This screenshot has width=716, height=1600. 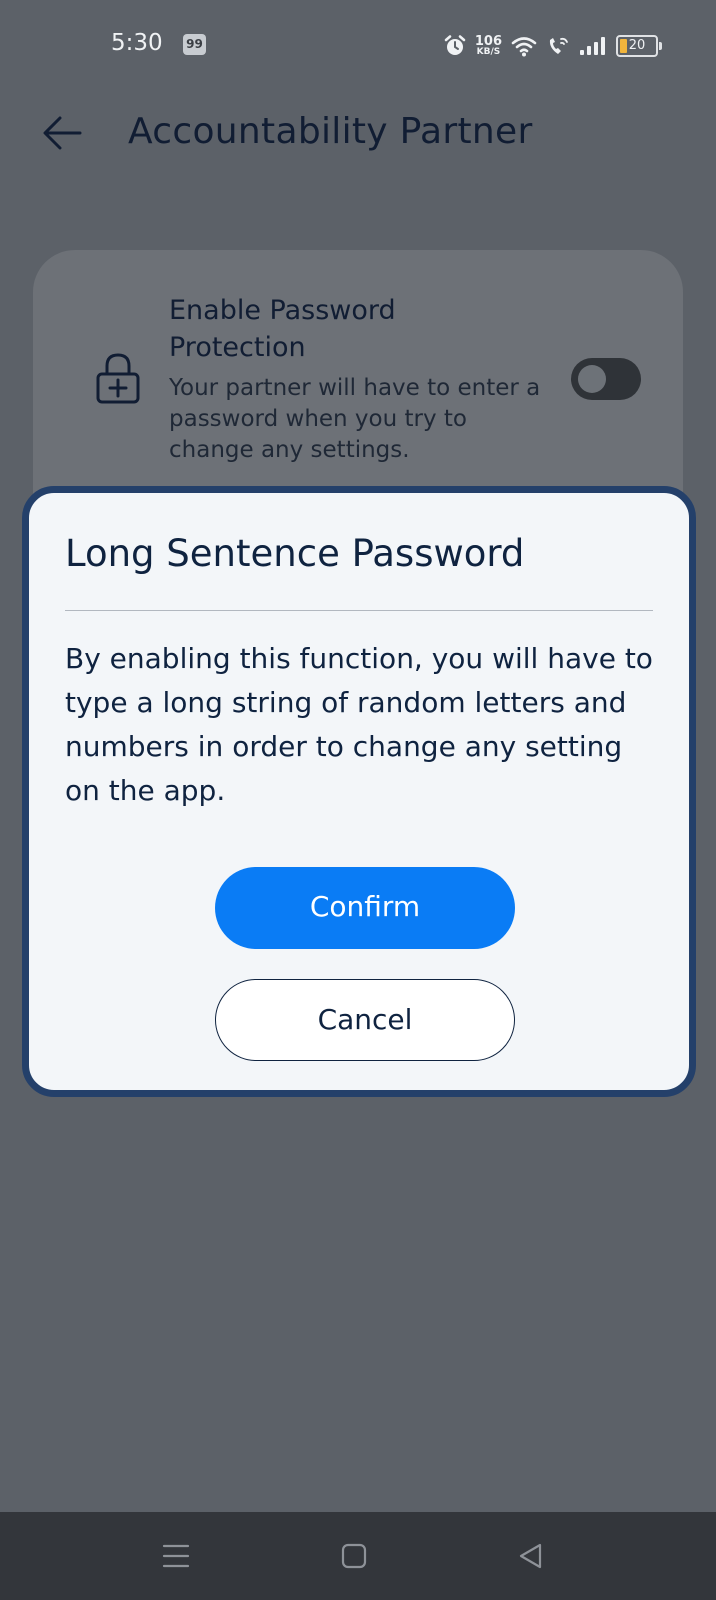 I want to click on status-time: 5:30, so click(x=137, y=43).